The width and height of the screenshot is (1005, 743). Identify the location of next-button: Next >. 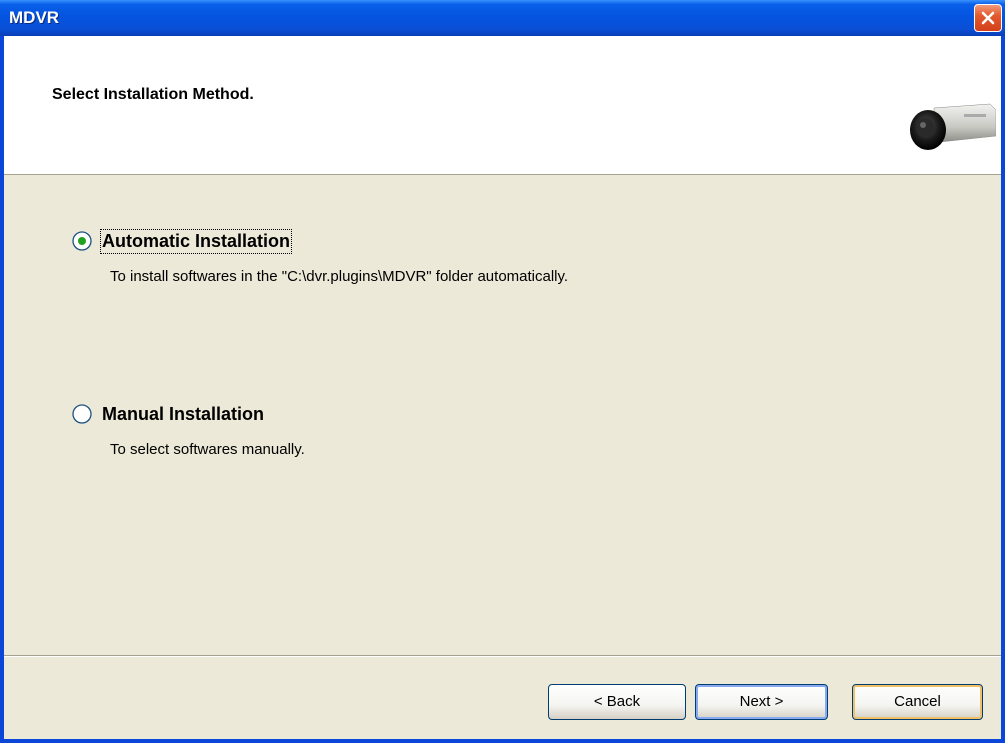
(761, 702).